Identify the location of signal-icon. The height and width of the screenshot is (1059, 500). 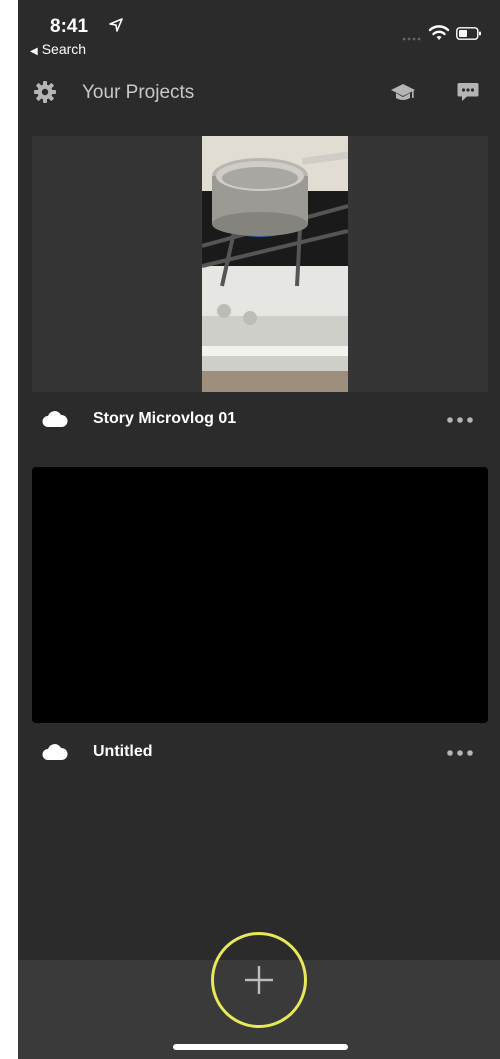
(411, 39).